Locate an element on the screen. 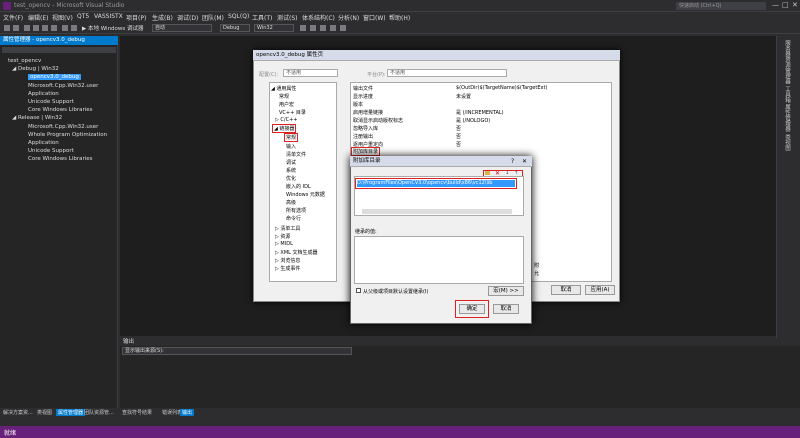 The image size is (800, 438). prop-name: 启用增量链接 is located at coordinates (368, 112).